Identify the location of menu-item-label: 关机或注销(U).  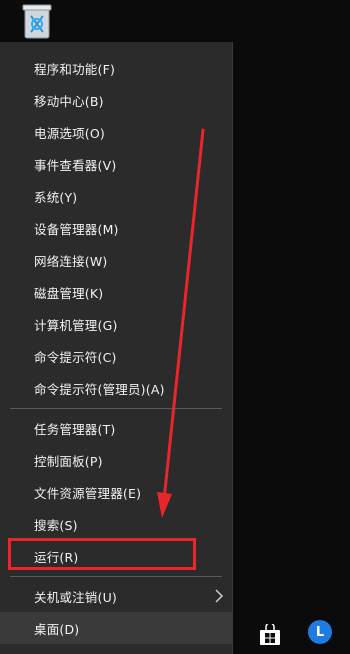
(76, 597).